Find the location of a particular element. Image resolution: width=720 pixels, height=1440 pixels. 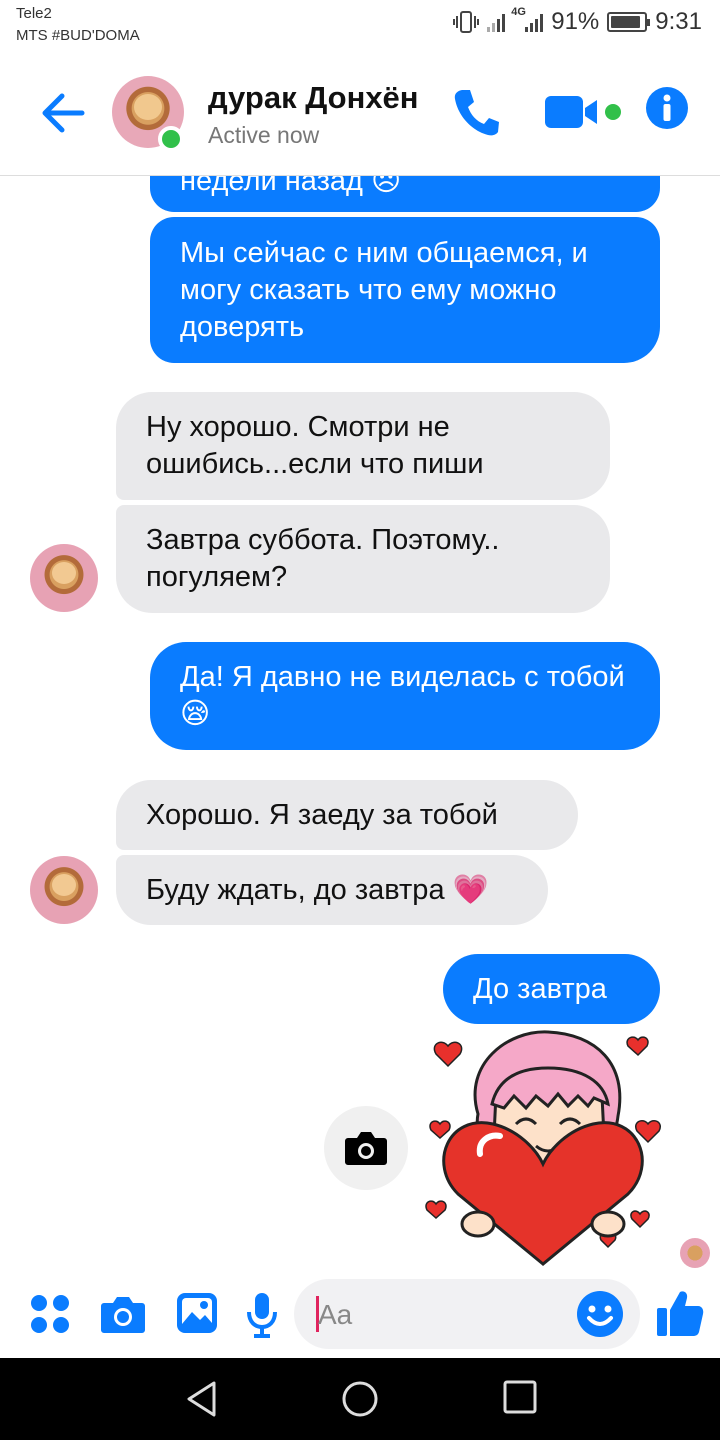

like-icon is located at coordinates (680, 1313).